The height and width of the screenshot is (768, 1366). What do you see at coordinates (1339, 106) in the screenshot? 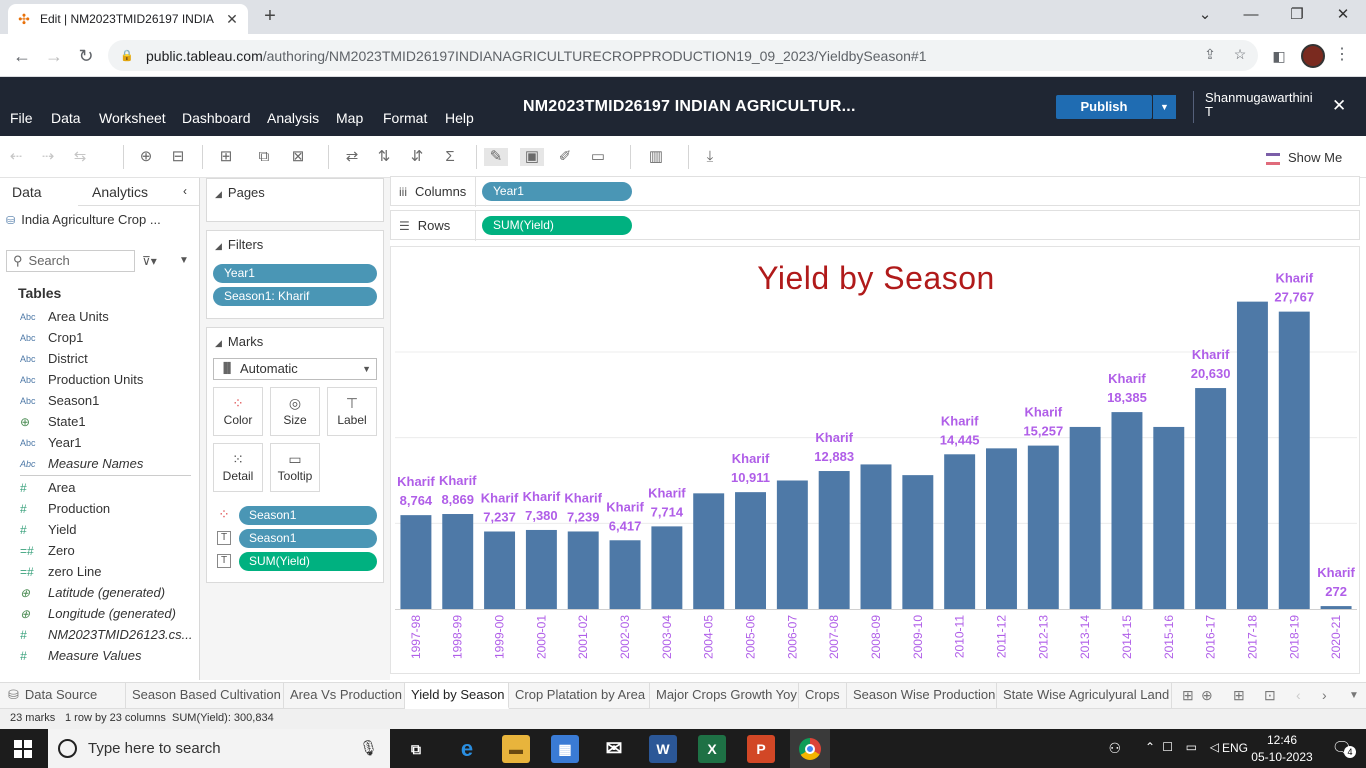
I see `close-editor-icon: ✕` at bounding box center [1339, 106].